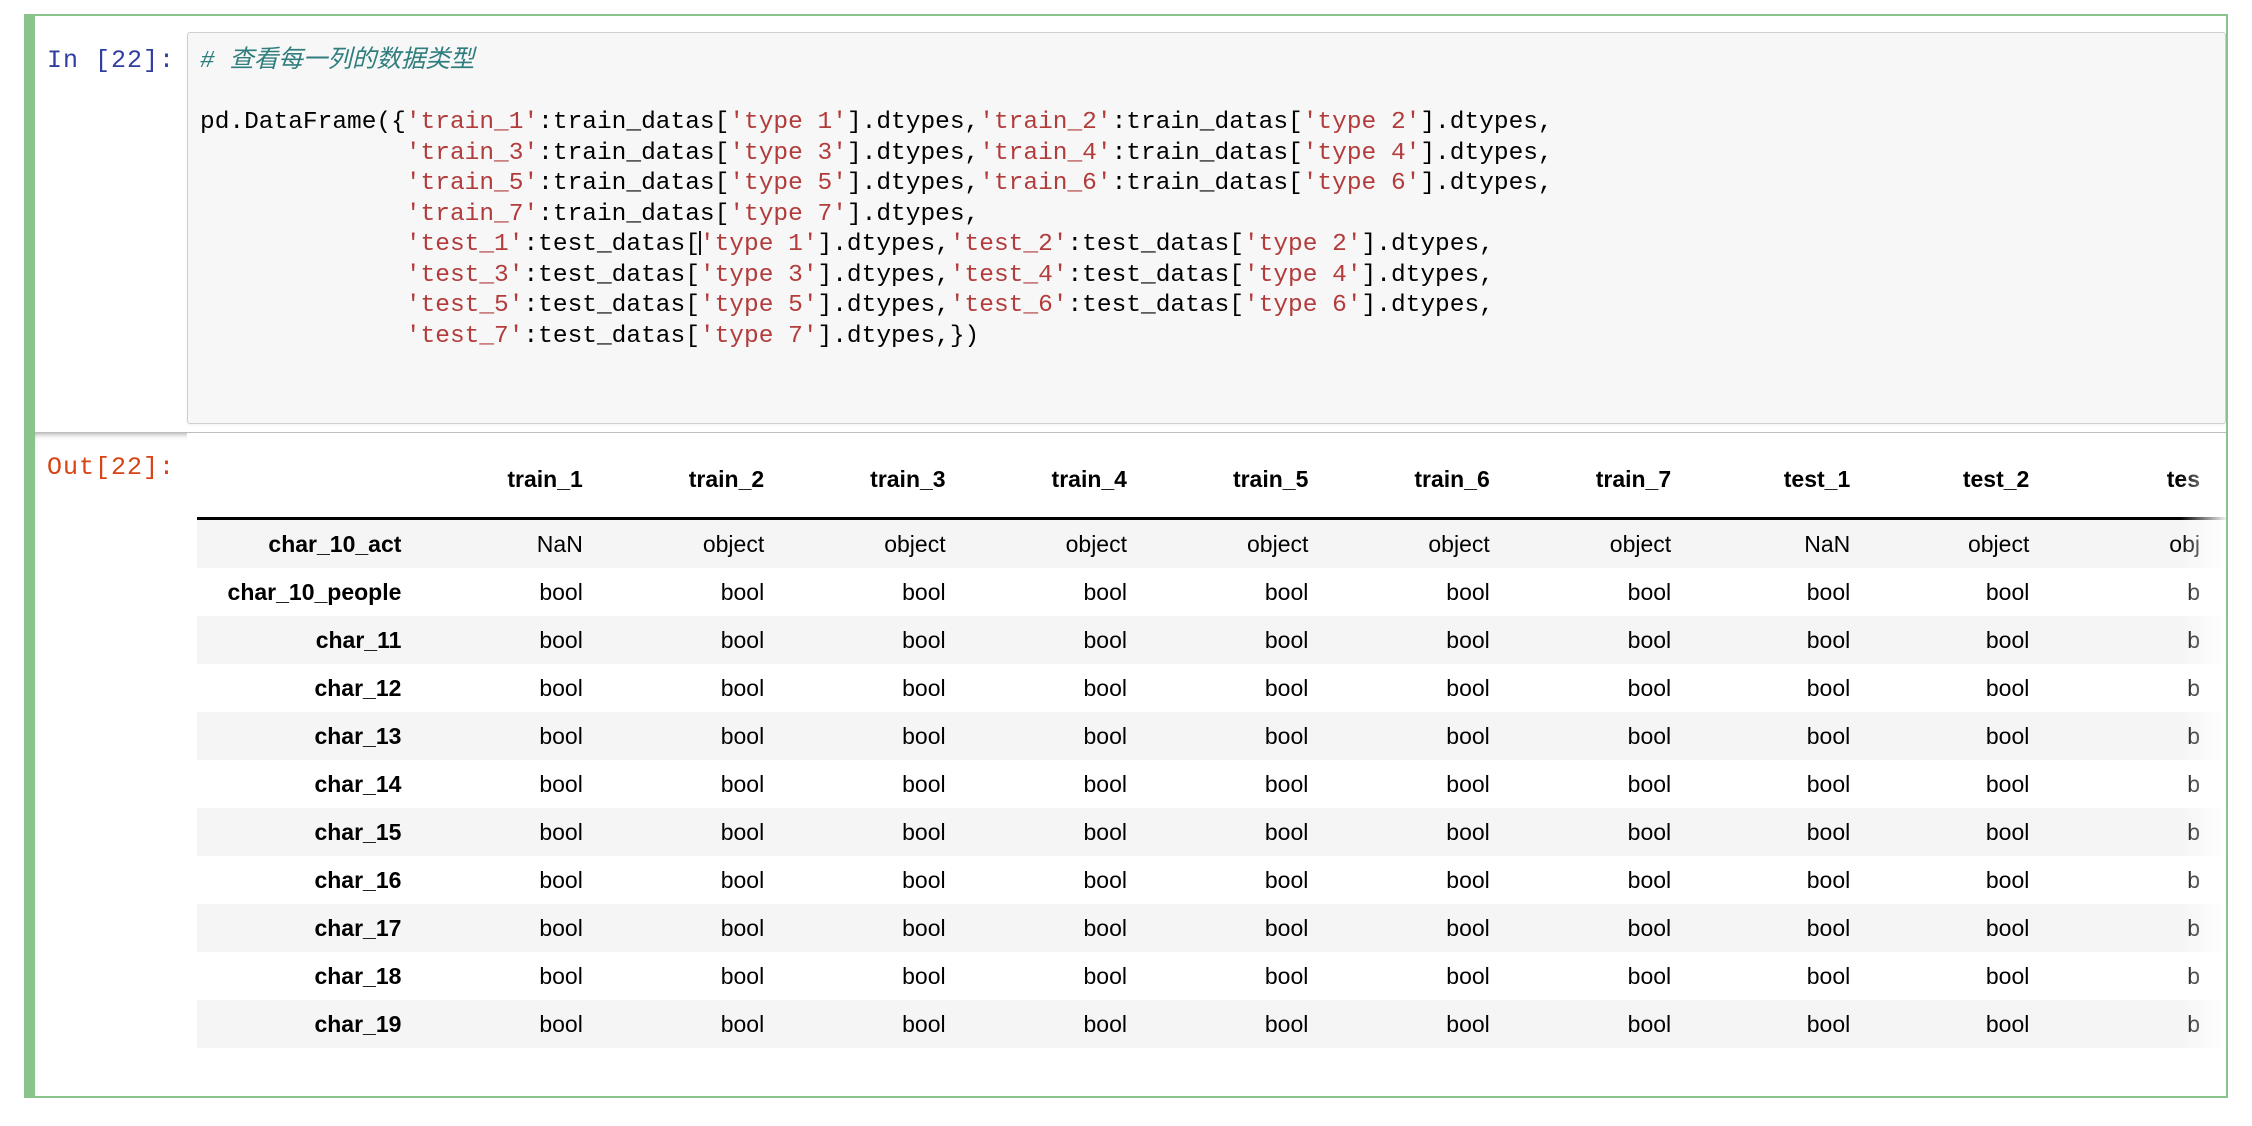 This screenshot has width=2252, height=1126. What do you see at coordinates (312, 976) in the screenshot?
I see `dataframe-row-index: char_18` at bounding box center [312, 976].